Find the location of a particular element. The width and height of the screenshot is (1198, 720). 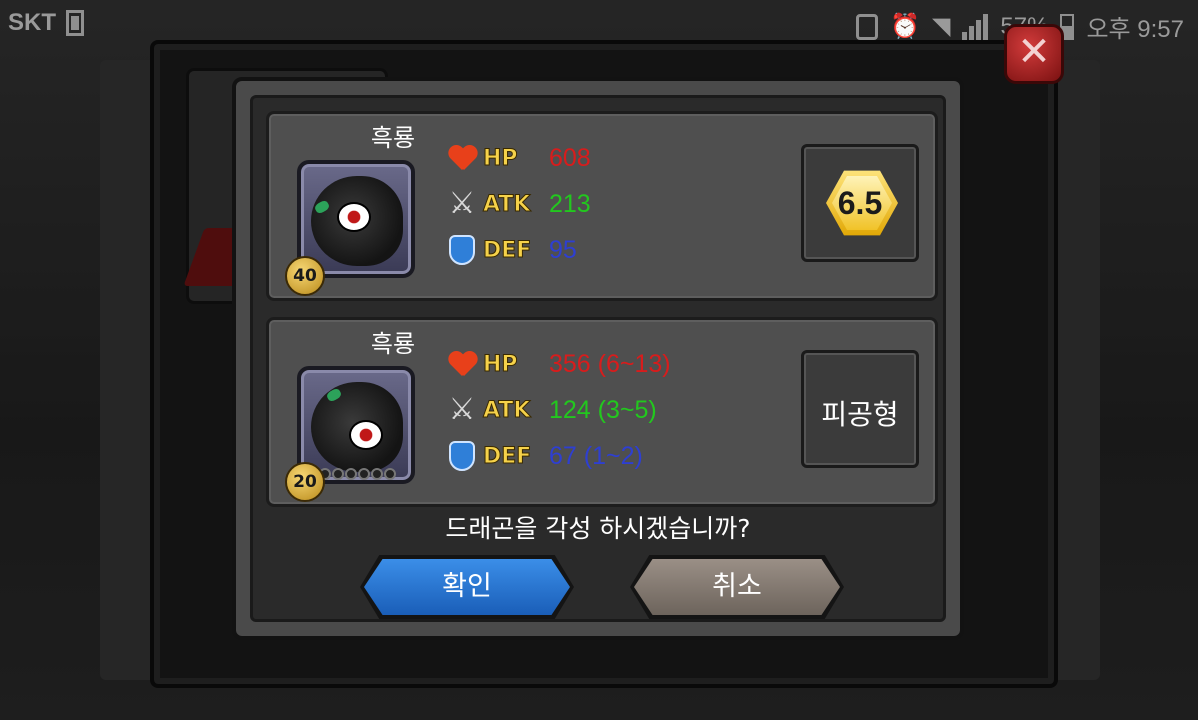

confirm-question: 드래곤을 각성 하시겠습니까? is located at coordinates (598, 528).